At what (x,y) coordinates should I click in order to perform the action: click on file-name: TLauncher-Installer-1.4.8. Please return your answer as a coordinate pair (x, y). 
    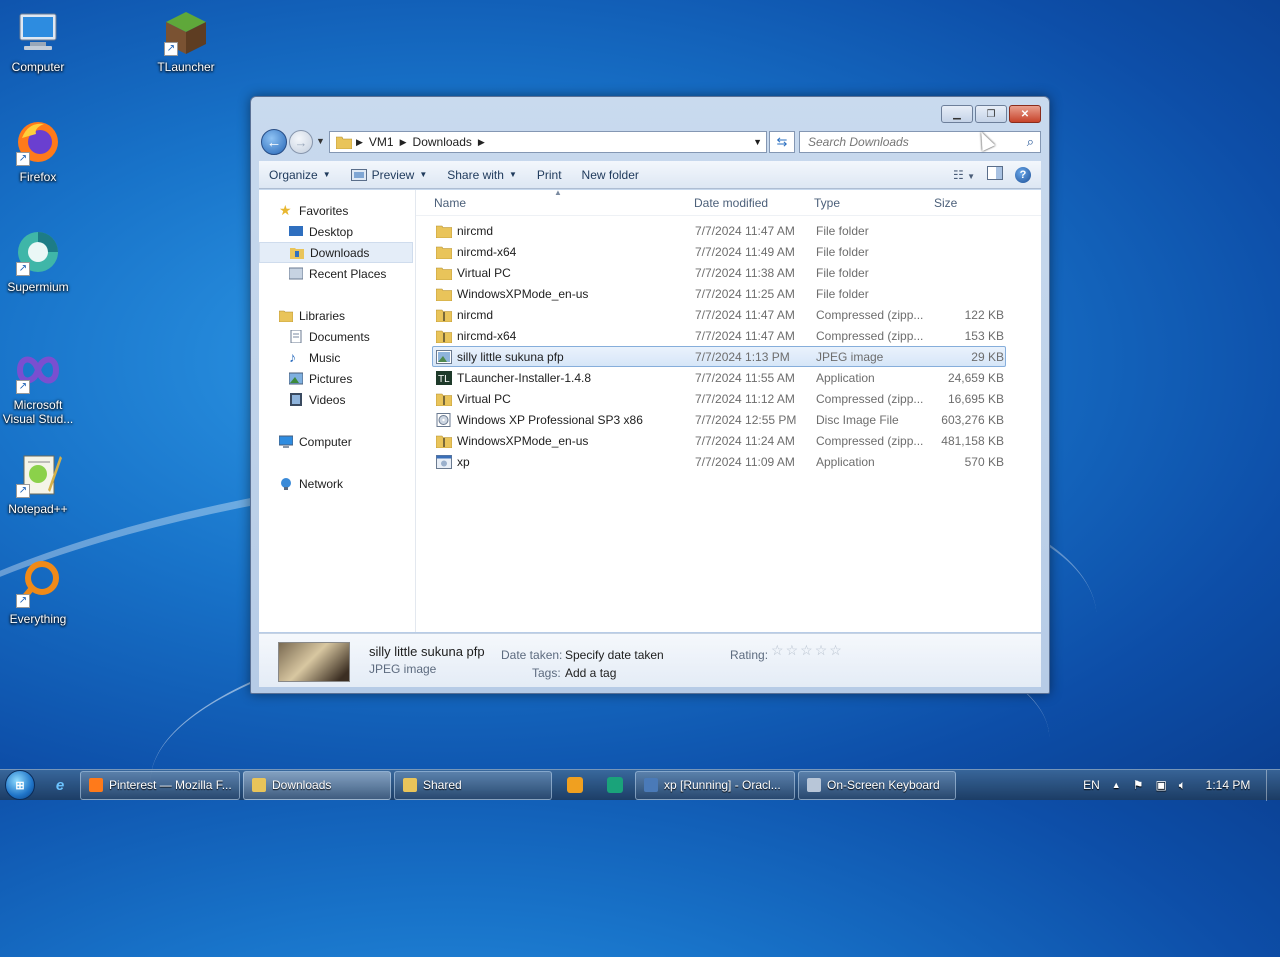
    Looking at the image, I should click on (524, 377).